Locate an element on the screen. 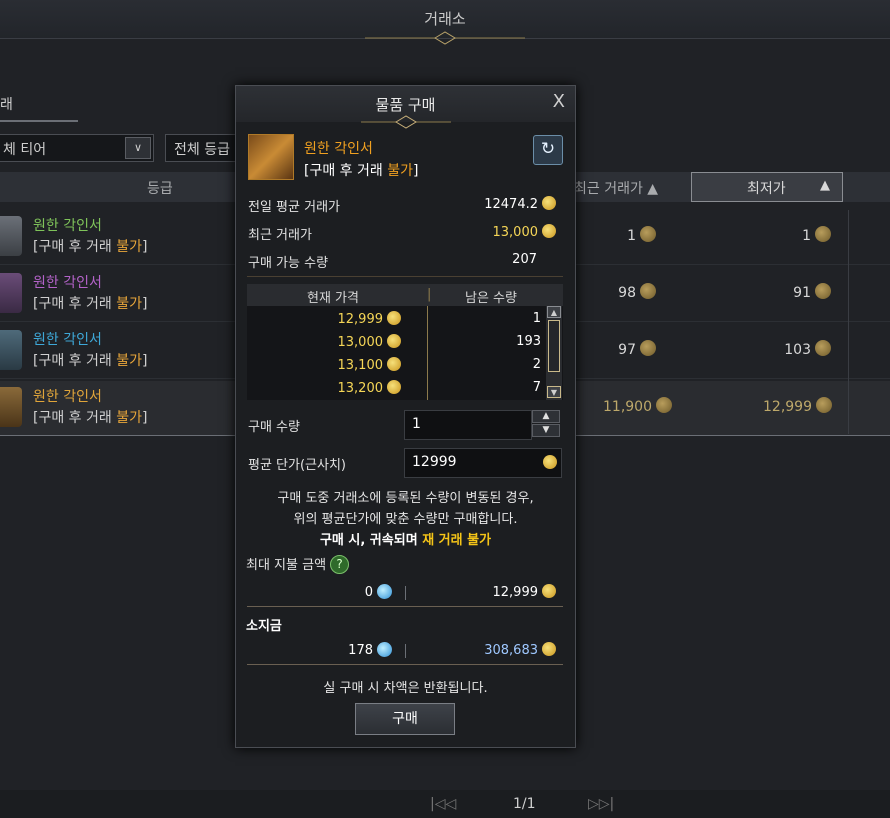 This screenshot has width=890, height=818. listing-row: 13,000 193 is located at coordinates (397, 342).